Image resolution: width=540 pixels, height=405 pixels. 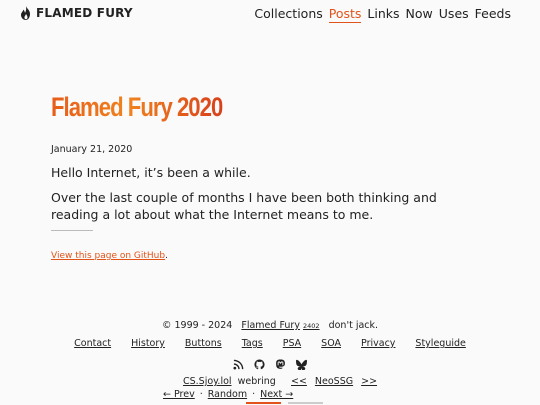 I want to click on nav-posts: Posts, so click(x=345, y=14).